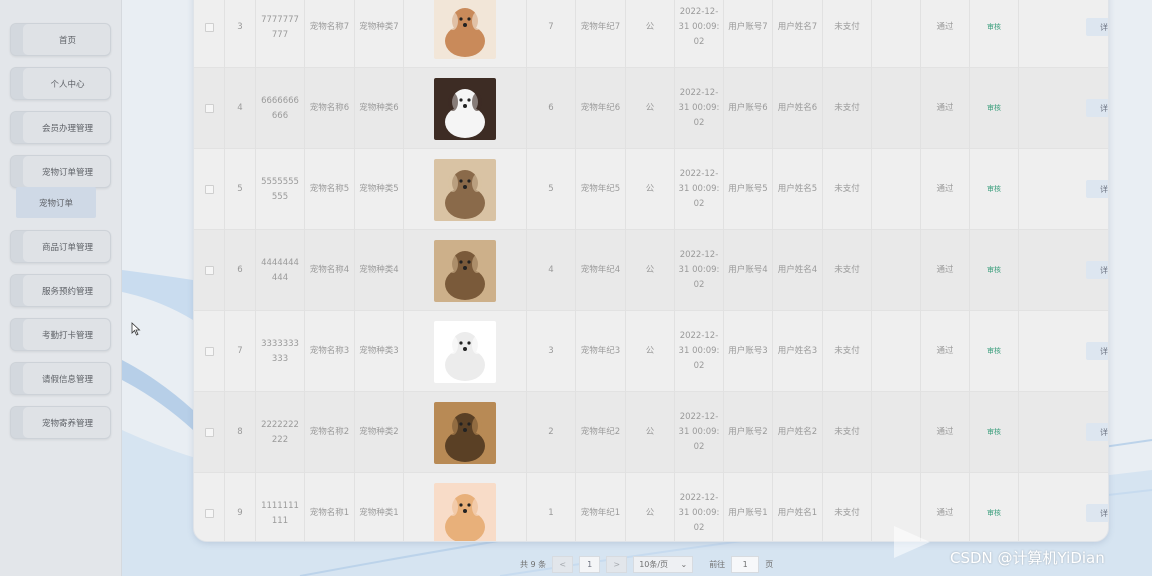  I want to click on cell-pay-status: 未支付, so click(847, 507).